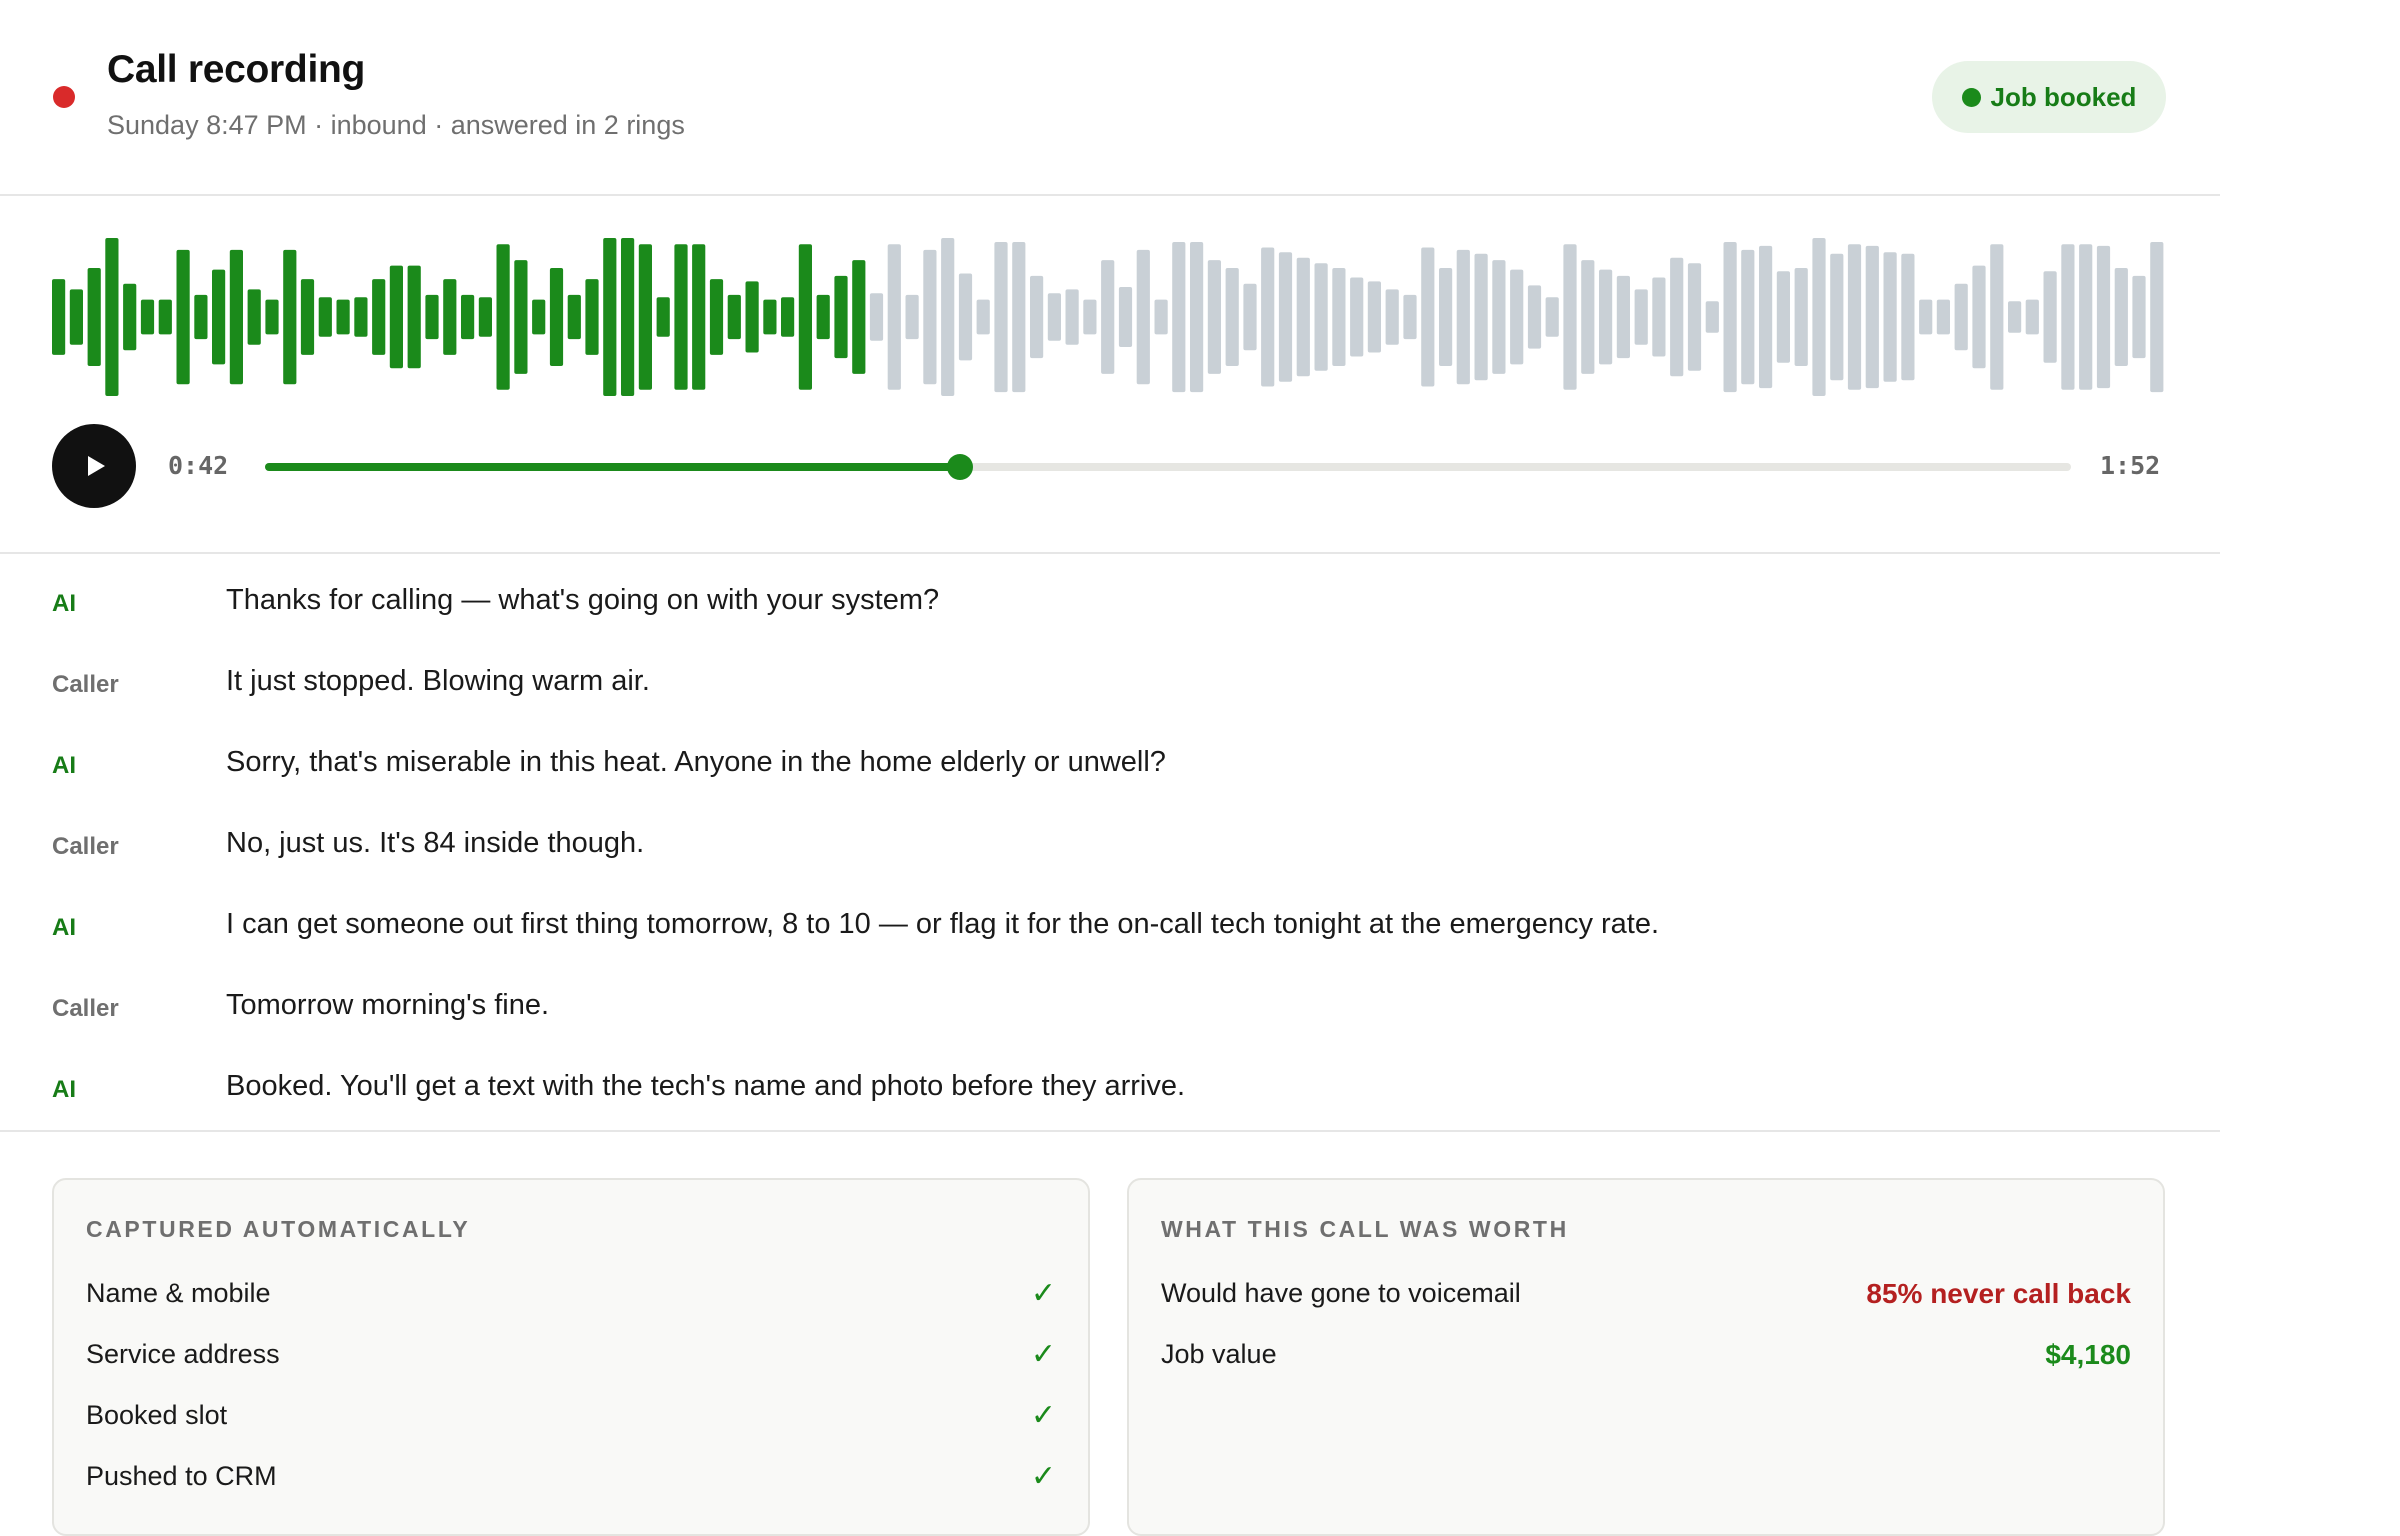 The image size is (2400, 1536). I want to click on seek-bar-progress, so click(613, 467).